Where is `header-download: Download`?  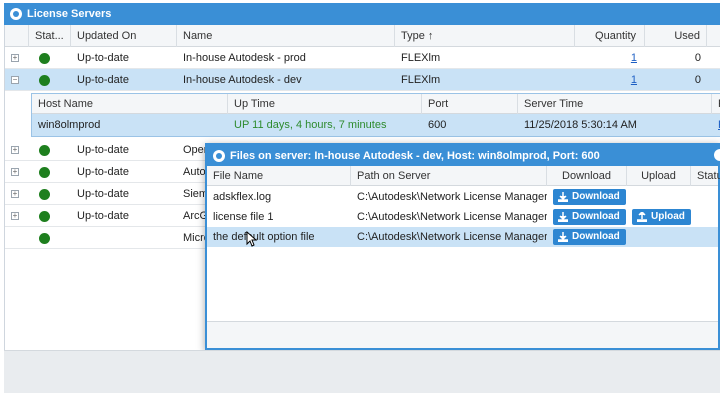 header-download: Download is located at coordinates (587, 176).